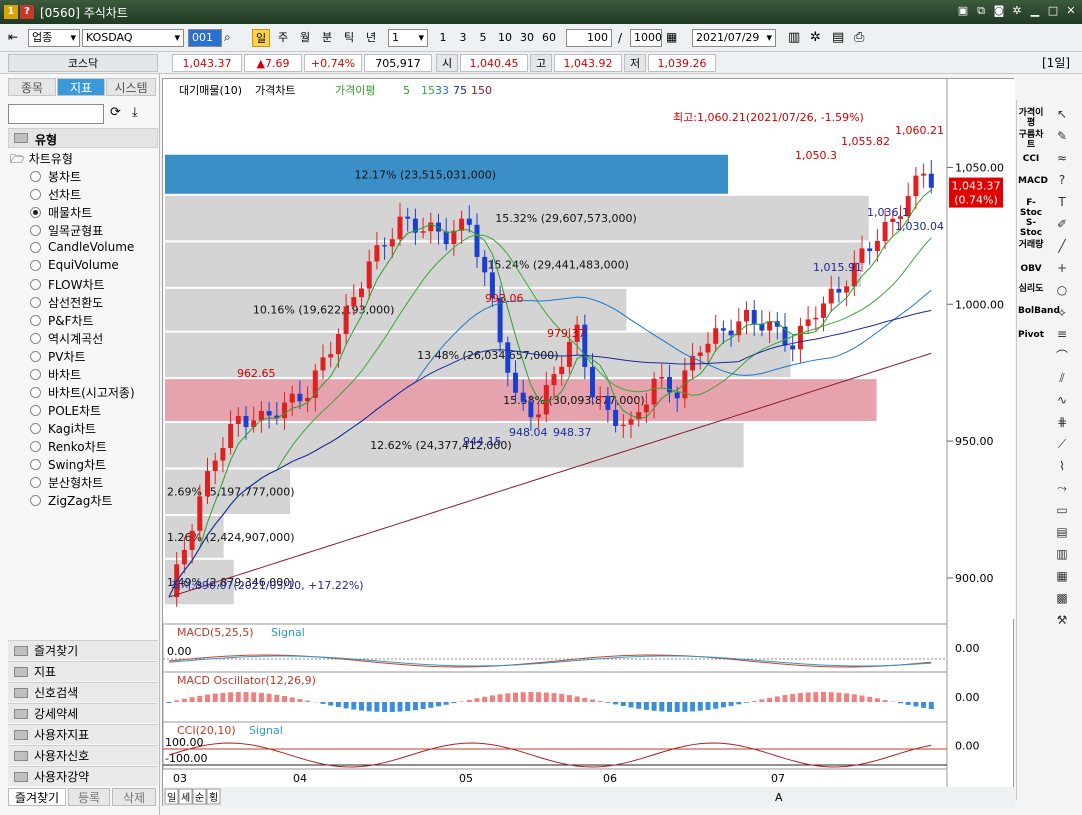  What do you see at coordinates (55, 374) in the screenshot?
I see `chart-type-item: 바차트` at bounding box center [55, 374].